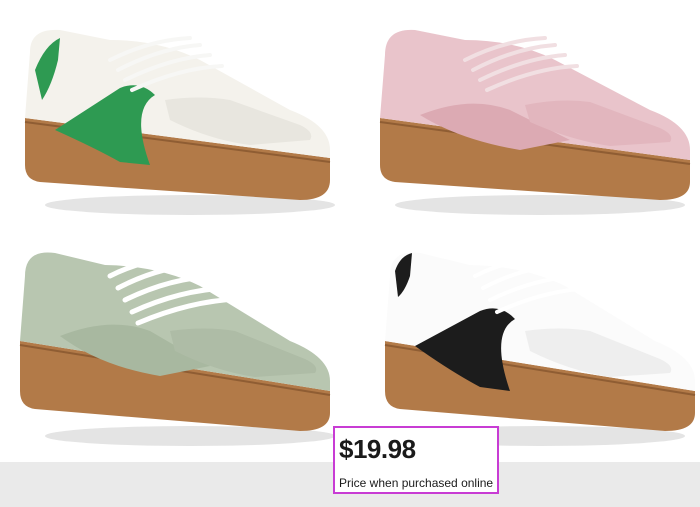  Describe the element at coordinates (416, 483) in the screenshot. I see `price-note: Price when purchased online` at that location.